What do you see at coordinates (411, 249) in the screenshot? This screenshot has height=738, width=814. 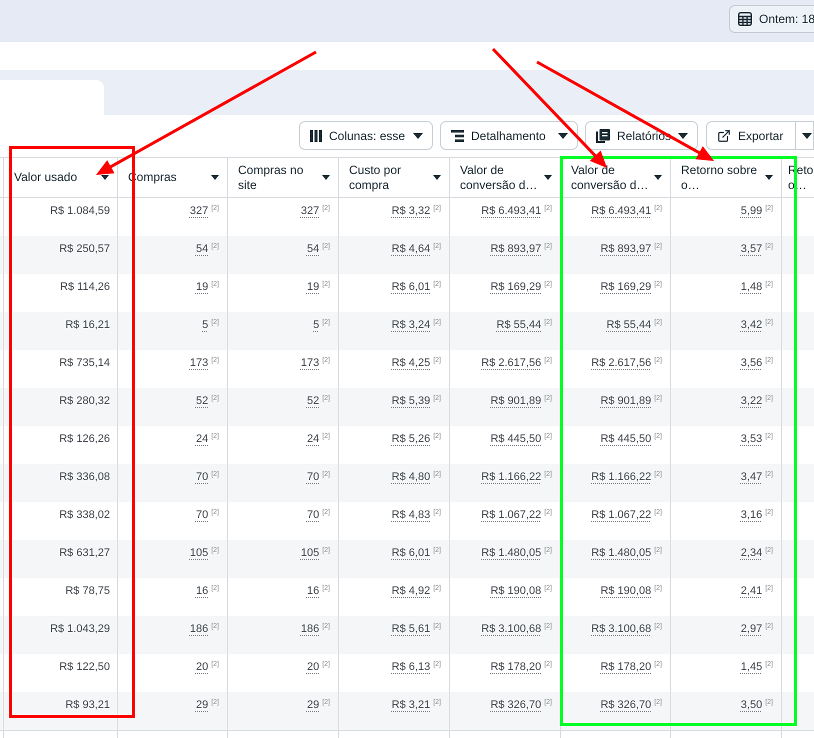 I see `metric-value: R$ 4,64` at bounding box center [411, 249].